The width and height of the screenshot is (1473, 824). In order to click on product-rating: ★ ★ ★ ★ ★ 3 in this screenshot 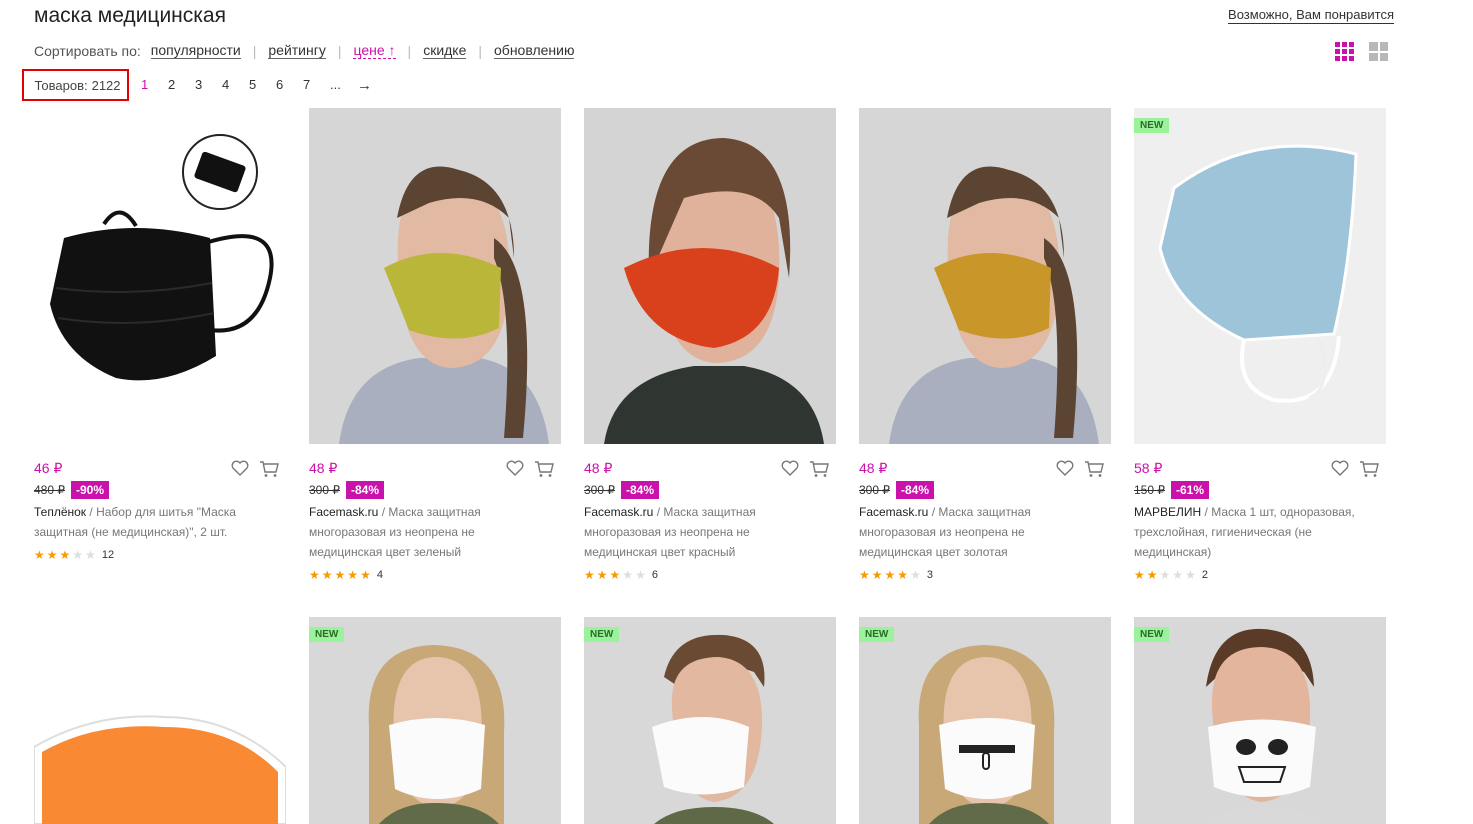, I will do `click(896, 575)`.